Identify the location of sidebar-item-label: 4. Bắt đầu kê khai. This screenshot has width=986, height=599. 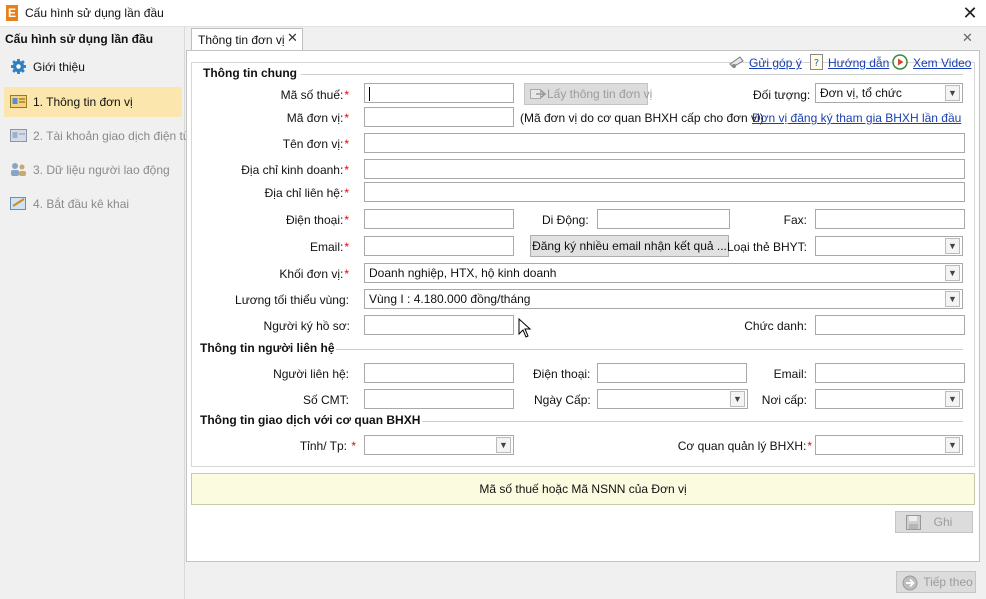
(81, 204).